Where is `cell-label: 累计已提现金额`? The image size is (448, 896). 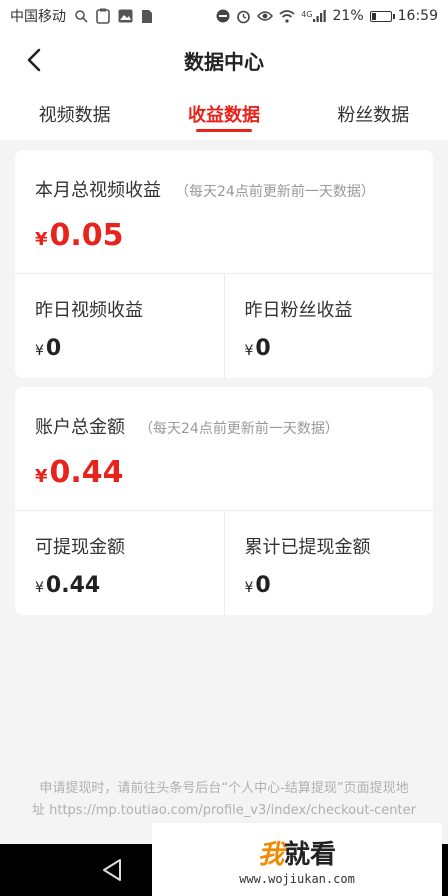 cell-label: 累计已提现金额 is located at coordinates (307, 547).